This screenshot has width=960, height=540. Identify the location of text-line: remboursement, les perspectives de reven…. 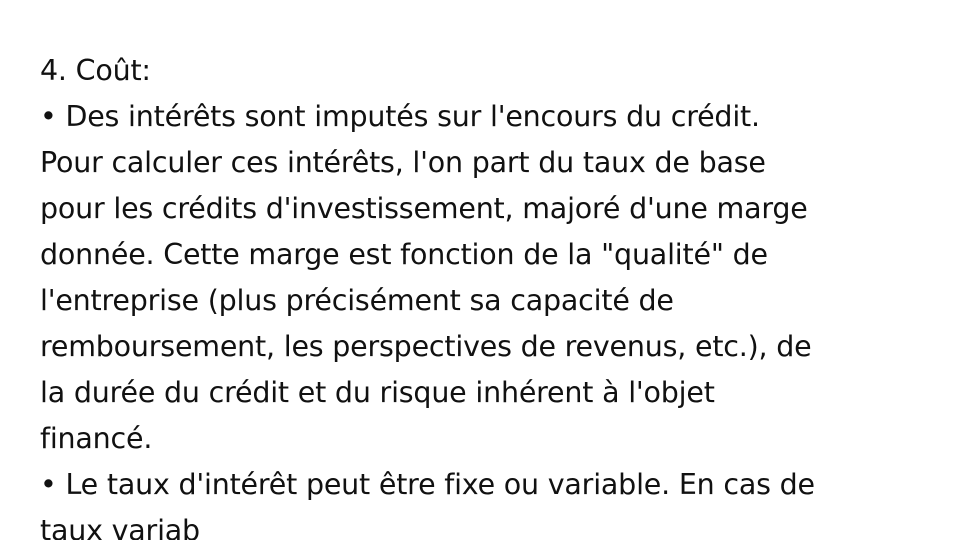
(426, 346).